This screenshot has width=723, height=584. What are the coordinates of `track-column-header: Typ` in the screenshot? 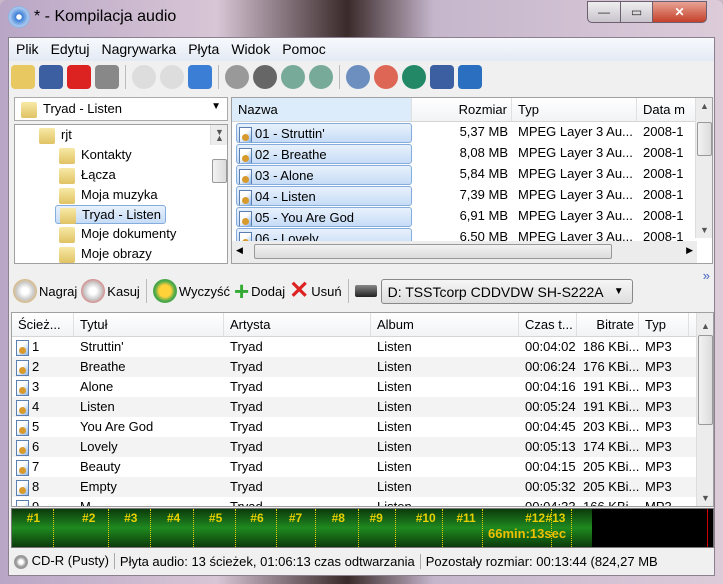 It's located at (664, 324).